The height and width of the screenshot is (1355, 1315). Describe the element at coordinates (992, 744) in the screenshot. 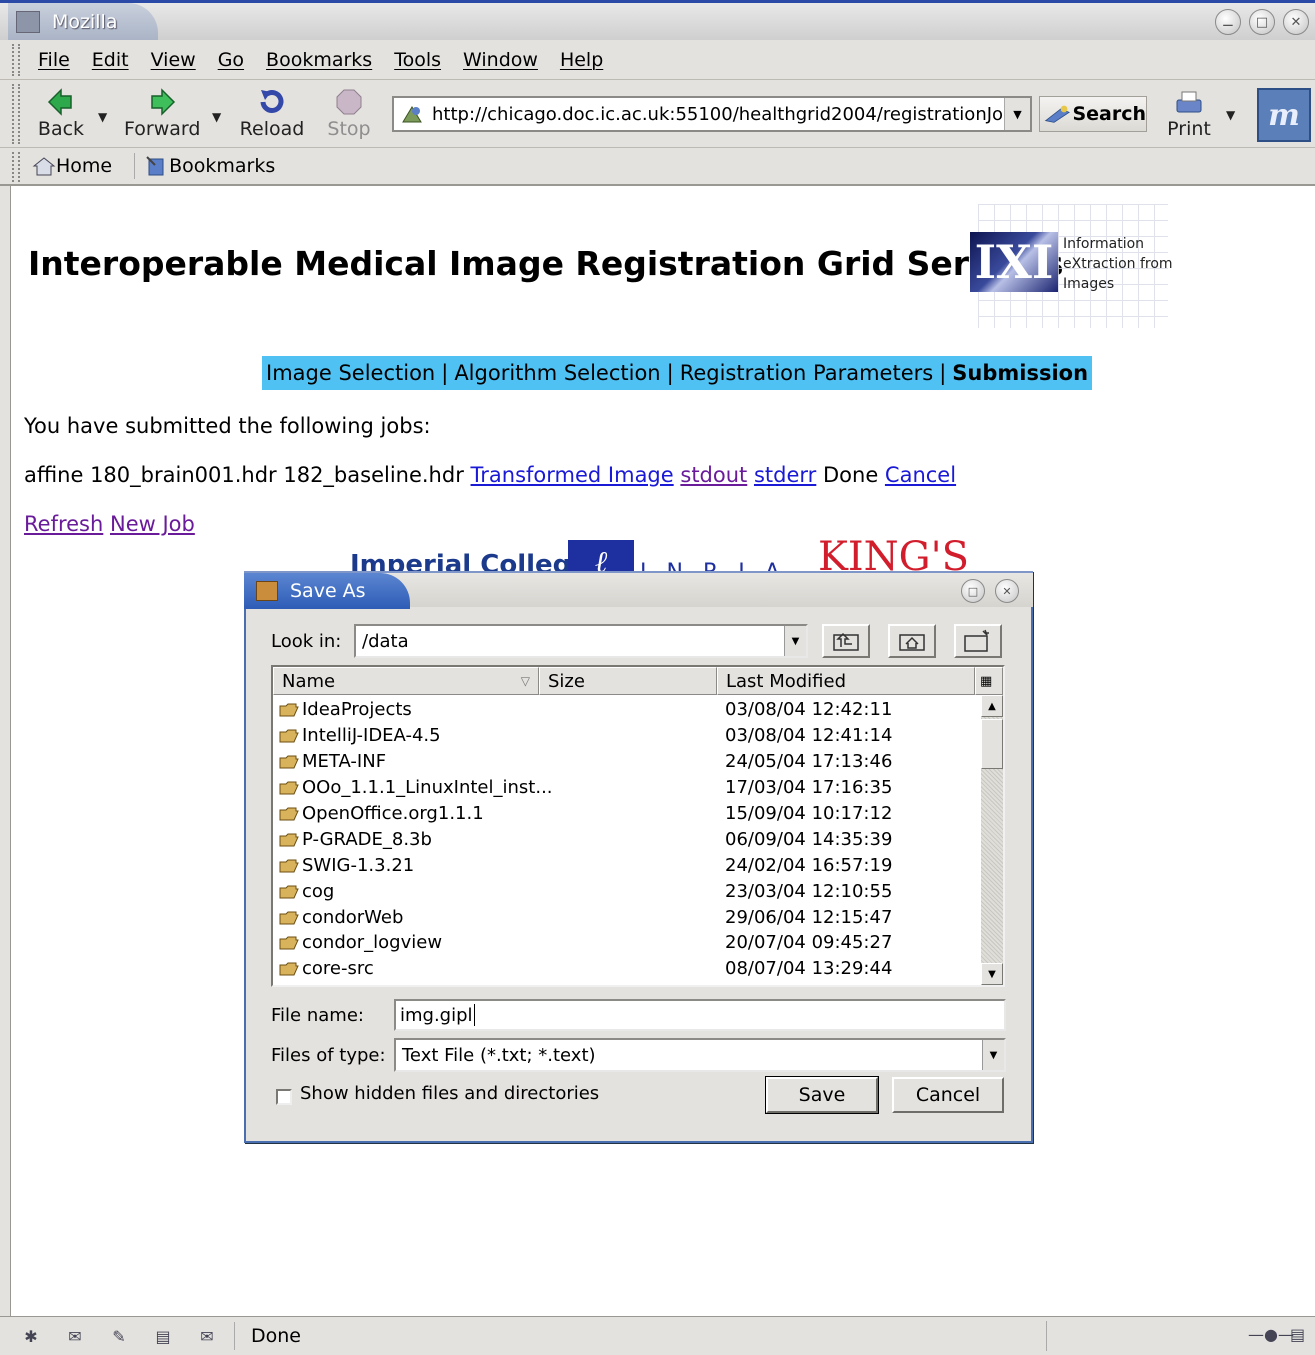

I see `scrollbar-thumb` at that location.